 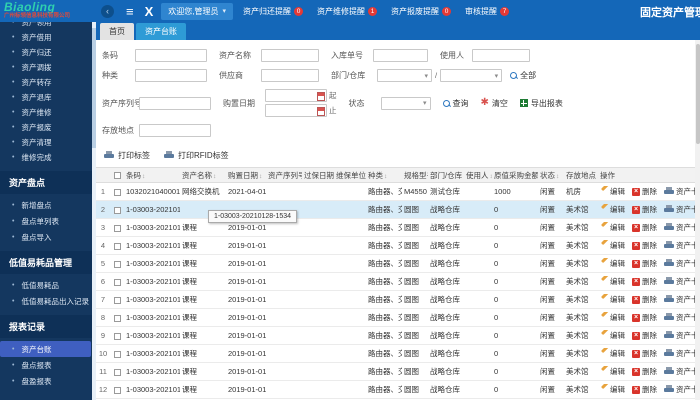 What do you see at coordinates (48, 142) in the screenshot?
I see `sidebar-item: • 资产清理` at bounding box center [48, 142].